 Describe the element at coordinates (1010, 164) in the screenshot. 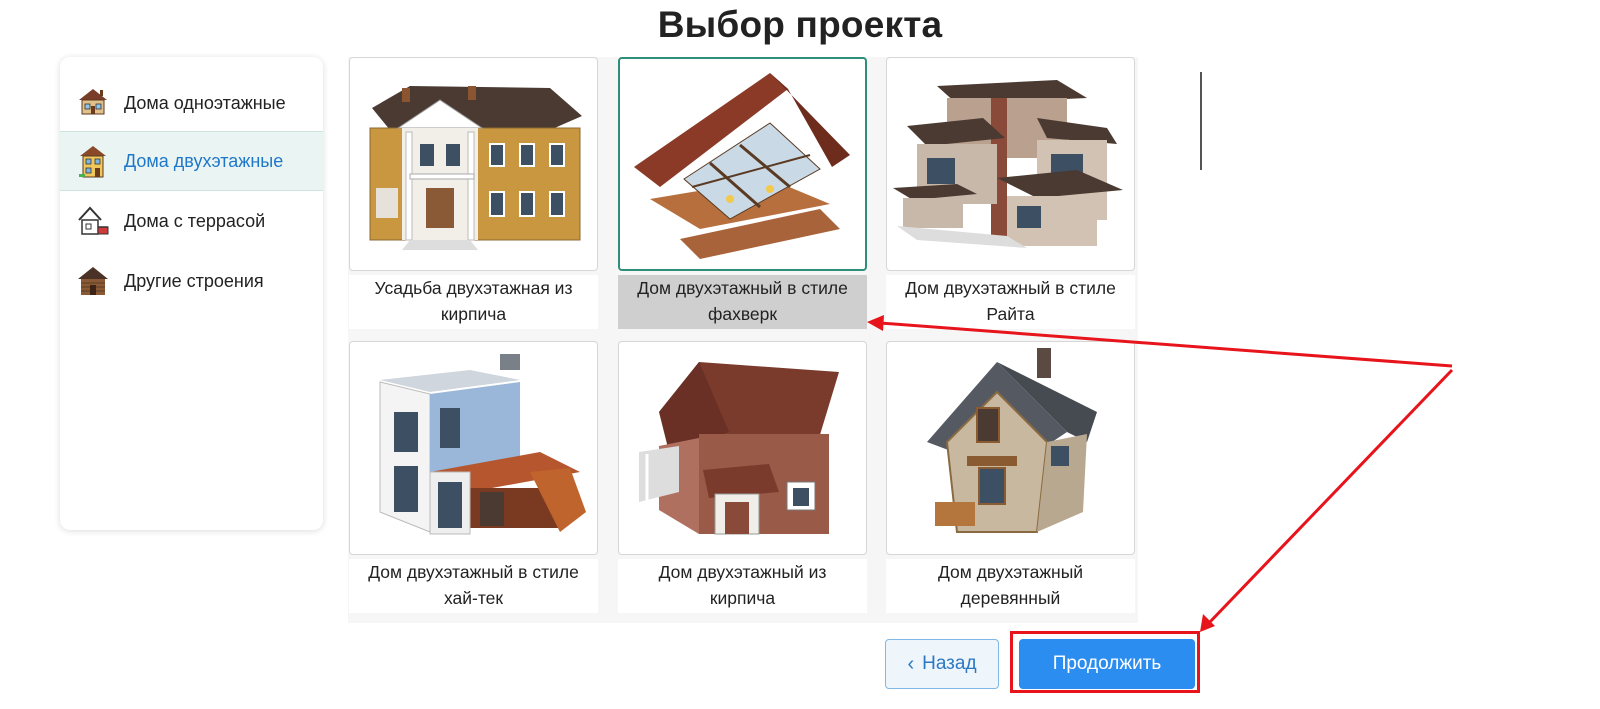

I see `wright-style-house-image` at that location.